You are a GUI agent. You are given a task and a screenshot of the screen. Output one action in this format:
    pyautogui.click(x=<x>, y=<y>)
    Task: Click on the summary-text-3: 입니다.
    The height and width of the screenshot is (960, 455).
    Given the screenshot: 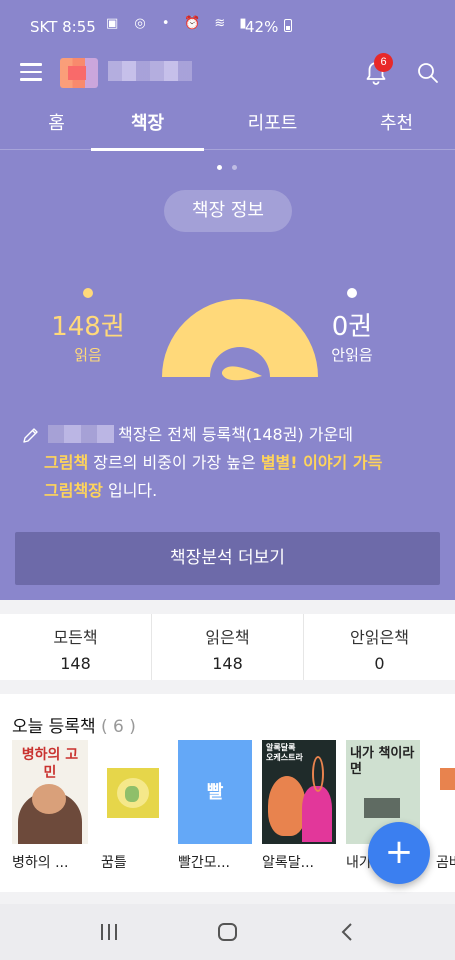 What is the action you would take?
    pyautogui.click(x=130, y=490)
    